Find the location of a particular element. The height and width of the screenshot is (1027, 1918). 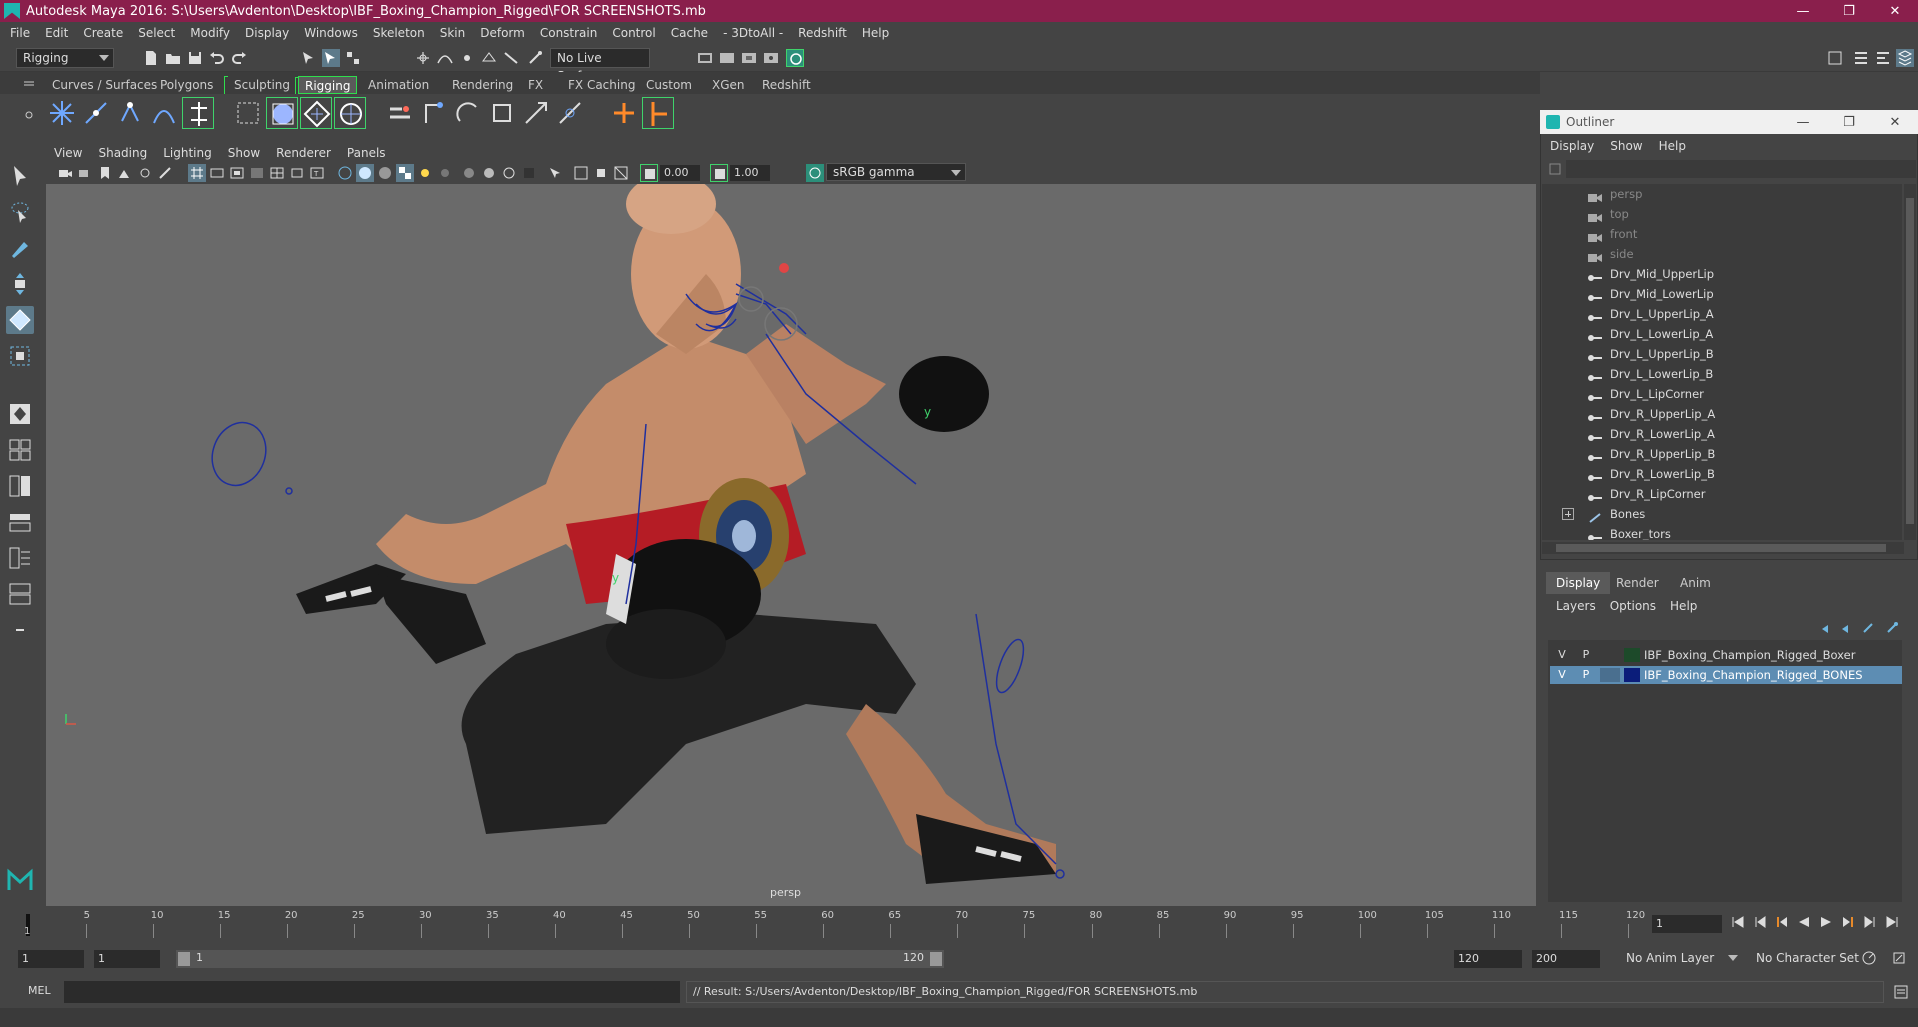

persp-outliner-layout-icon is located at coordinates (20, 522).